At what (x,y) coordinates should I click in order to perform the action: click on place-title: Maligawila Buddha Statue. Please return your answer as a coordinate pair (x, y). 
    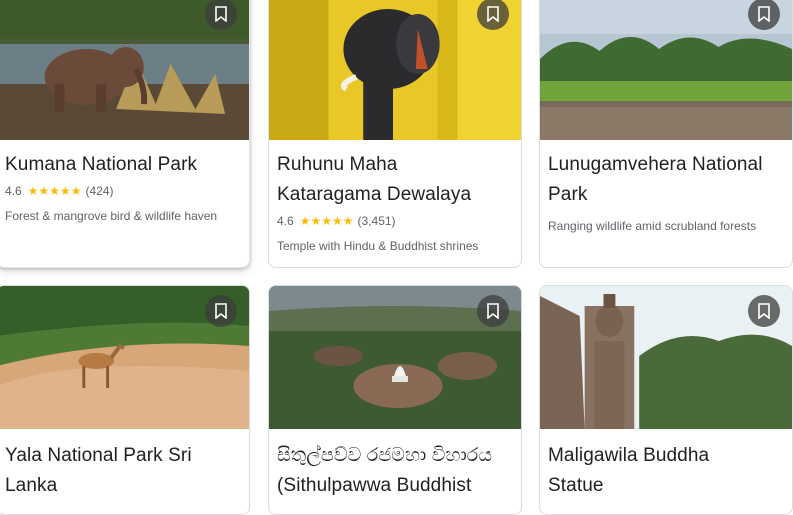
    Looking at the image, I should click on (666, 471).